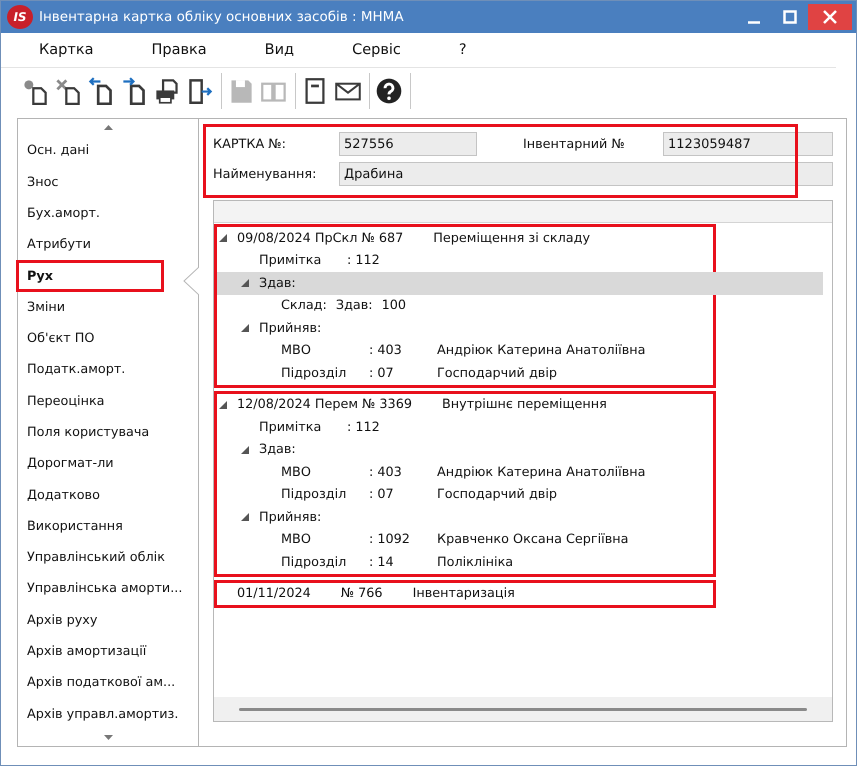 The width and height of the screenshot is (857, 766). What do you see at coordinates (524, 404) in the screenshot?
I see `tree-text: Внутрішнє переміщення` at bounding box center [524, 404].